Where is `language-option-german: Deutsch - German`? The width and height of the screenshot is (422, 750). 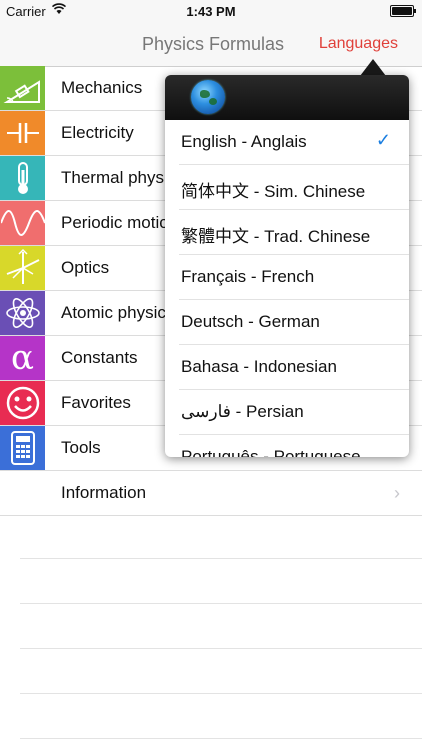 language-option-german: Deutsch - German is located at coordinates (294, 322).